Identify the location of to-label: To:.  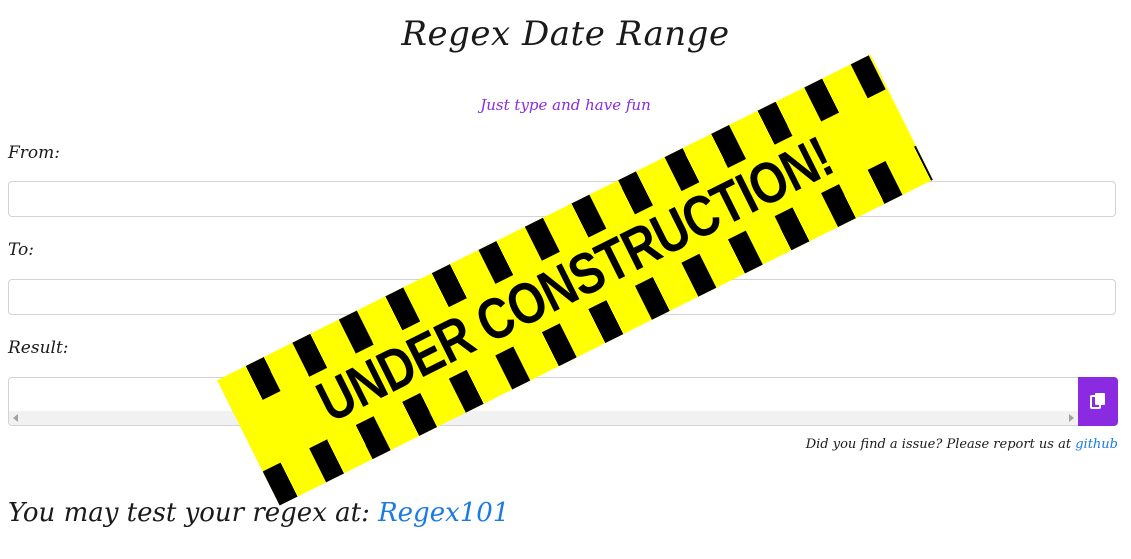
(21, 250).